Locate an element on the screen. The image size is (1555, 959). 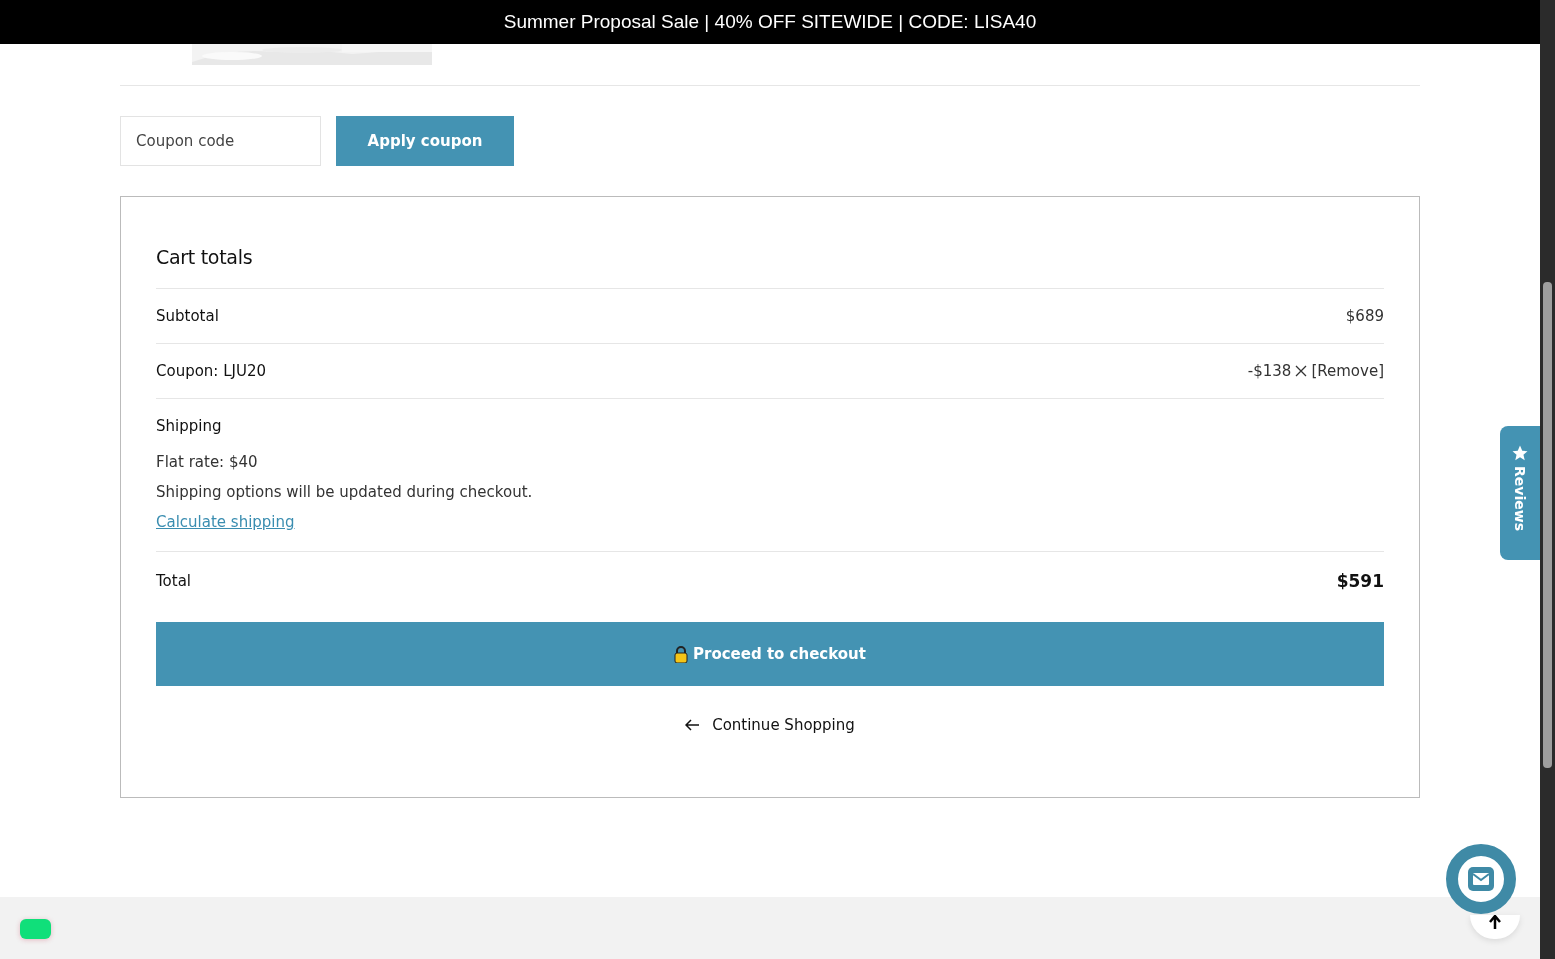
cart-totals-title: Cart totals is located at coordinates (205, 257).